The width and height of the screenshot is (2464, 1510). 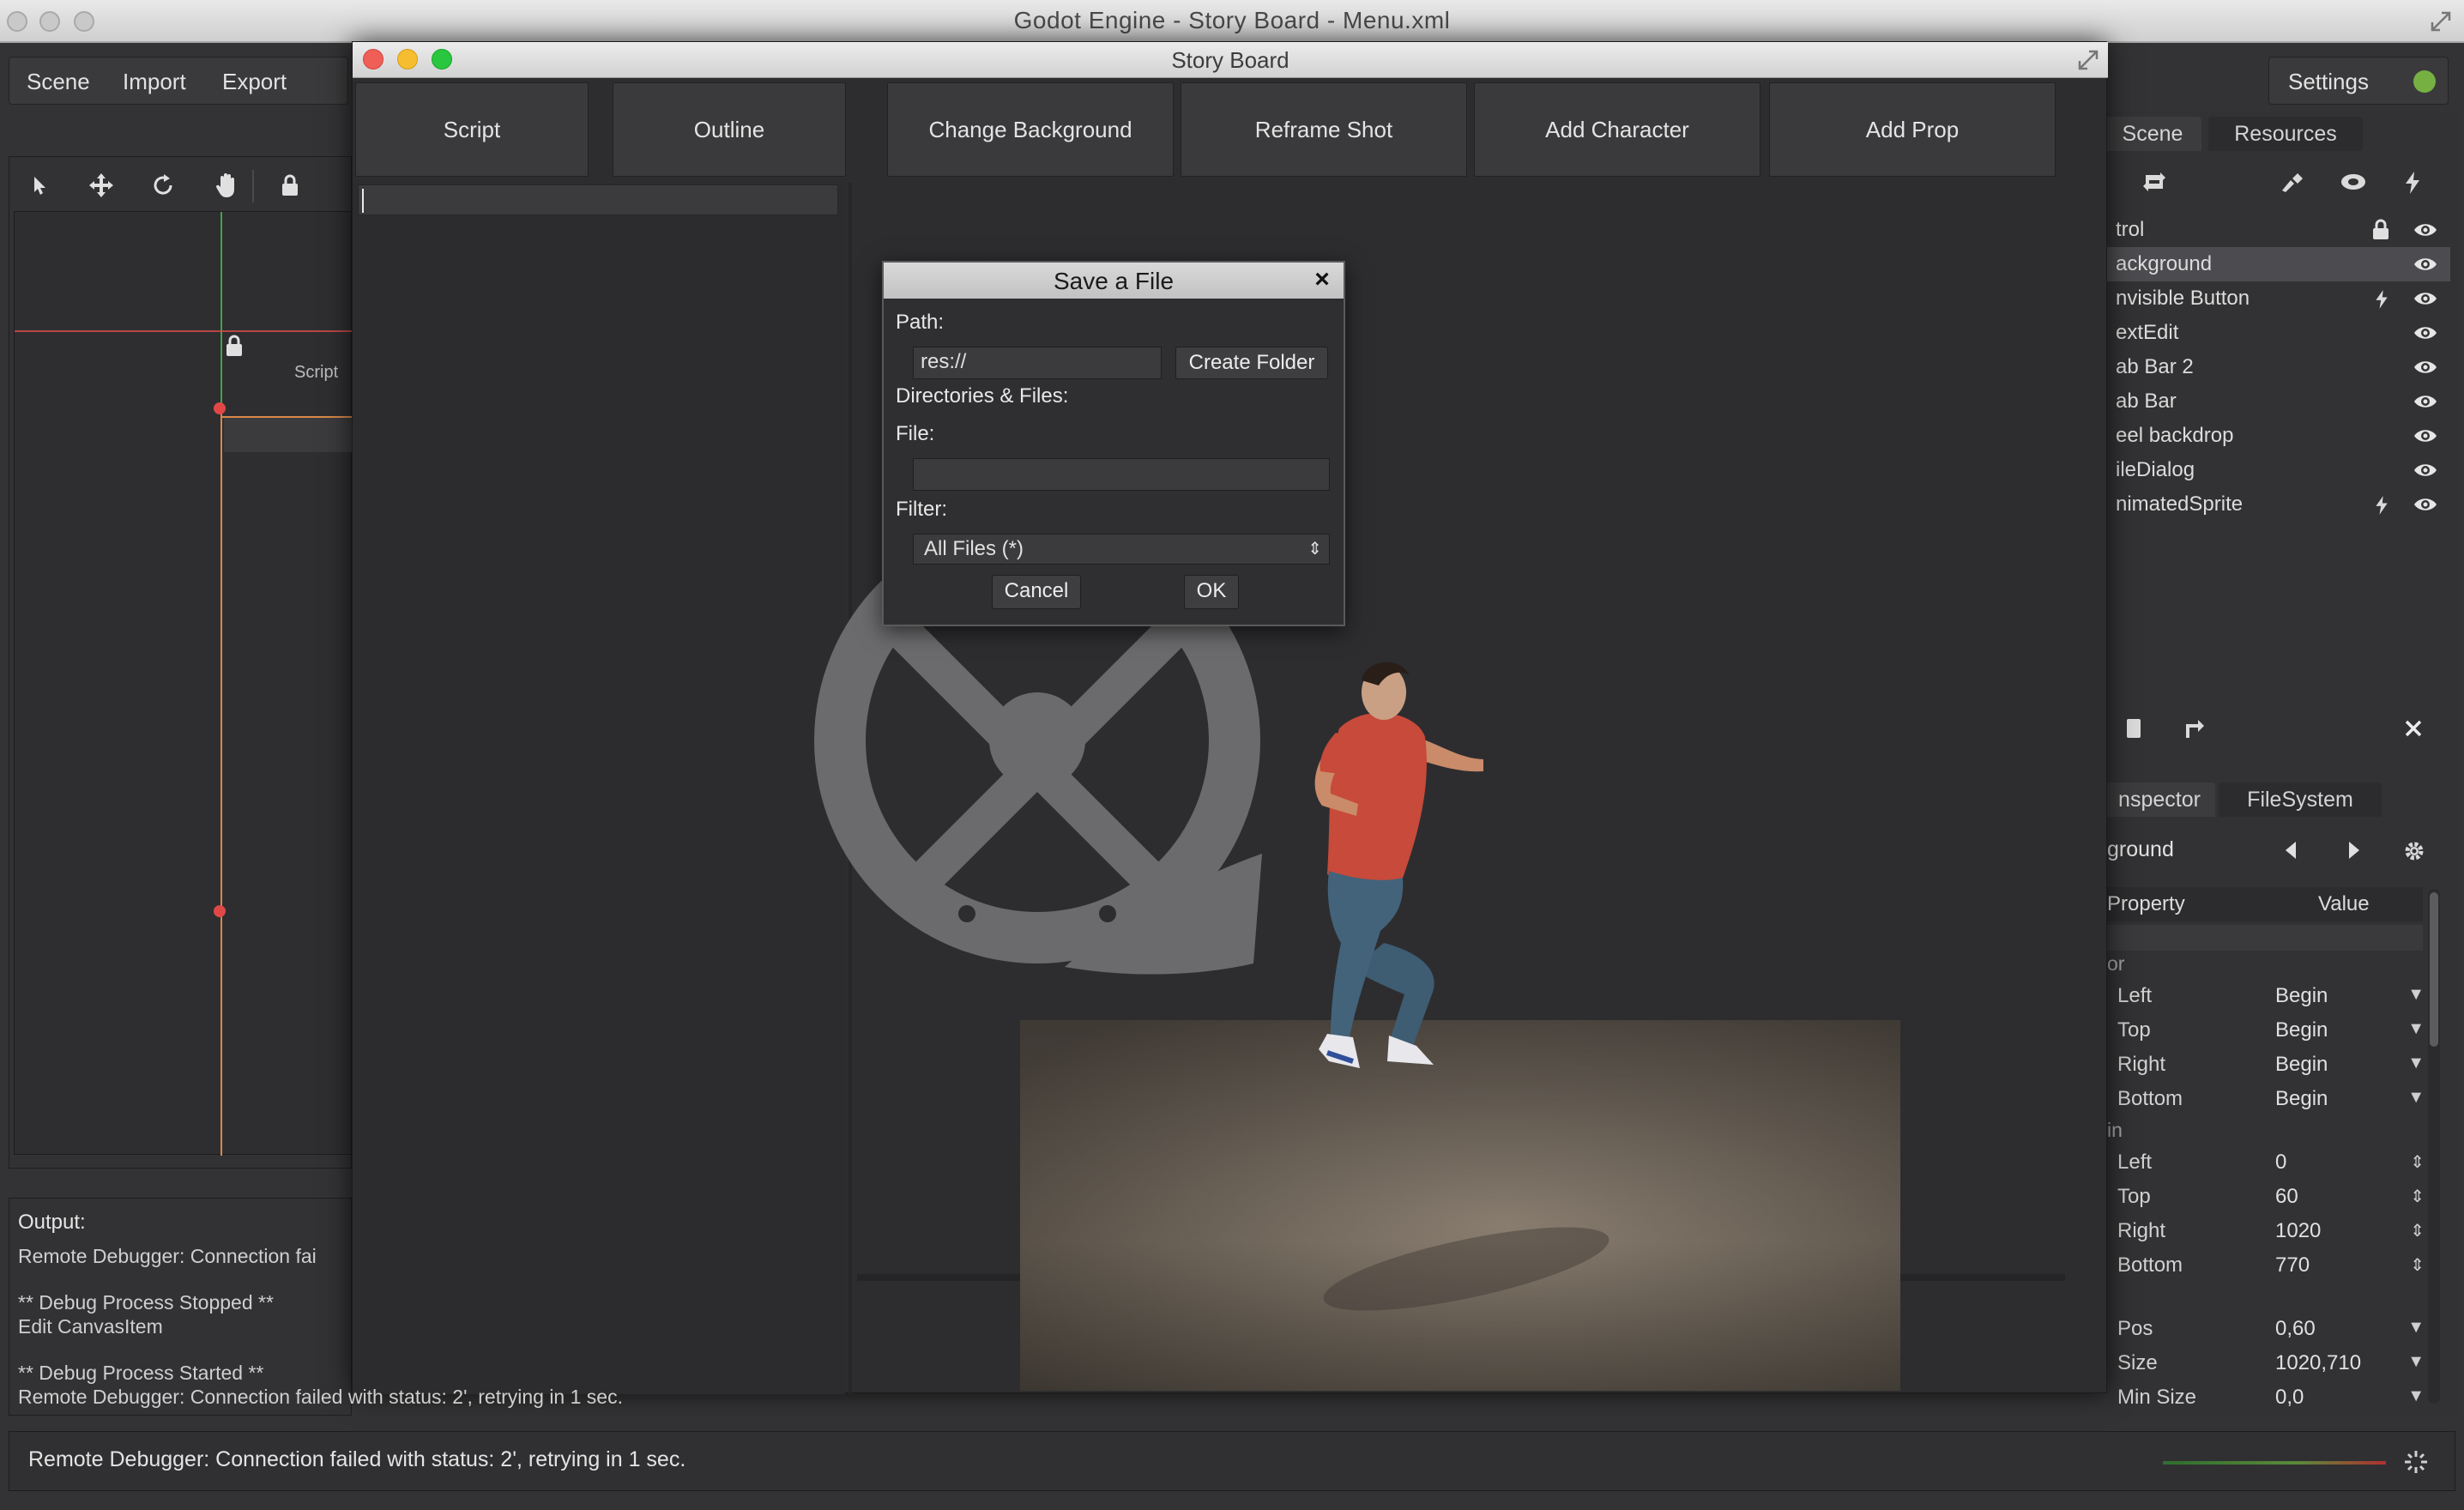 I want to click on lock-tool-icon, so click(x=290, y=185).